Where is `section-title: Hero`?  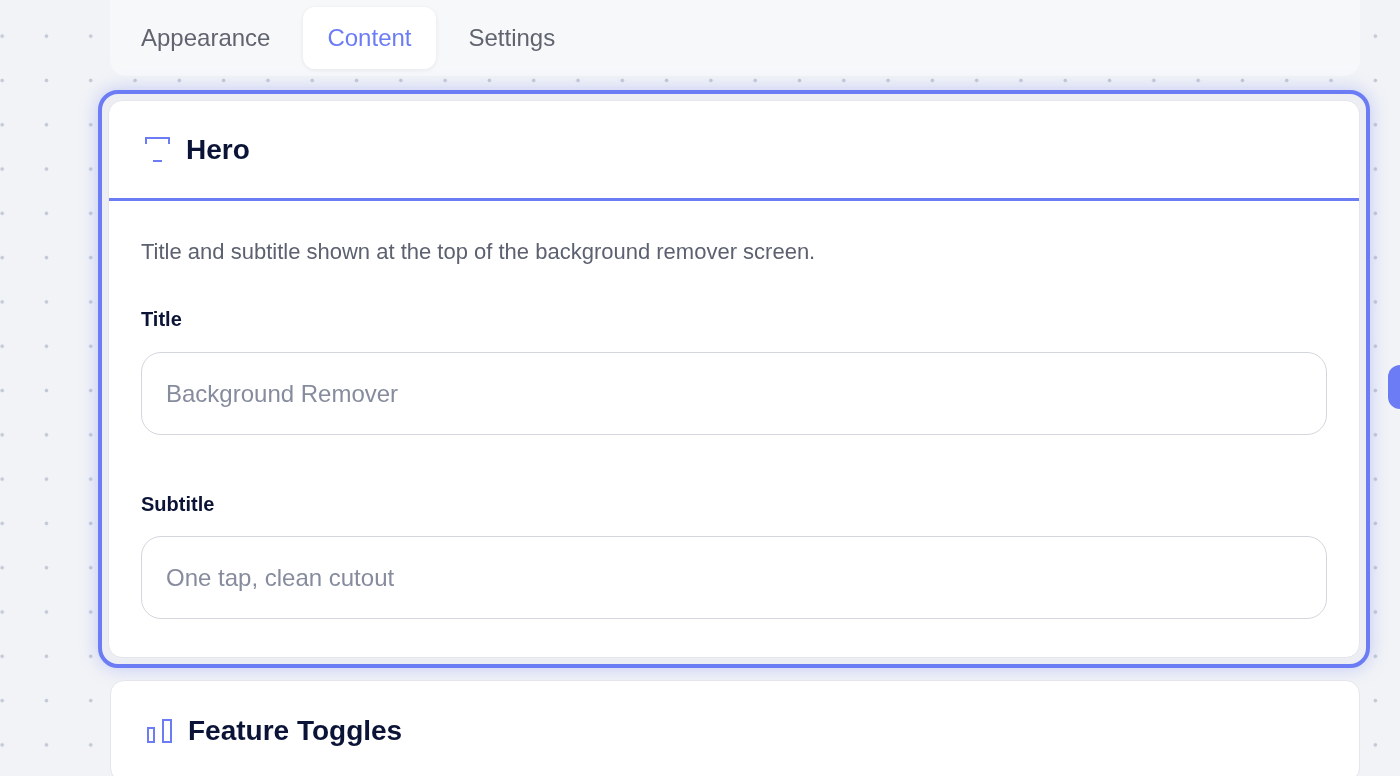
section-title: Hero is located at coordinates (218, 149).